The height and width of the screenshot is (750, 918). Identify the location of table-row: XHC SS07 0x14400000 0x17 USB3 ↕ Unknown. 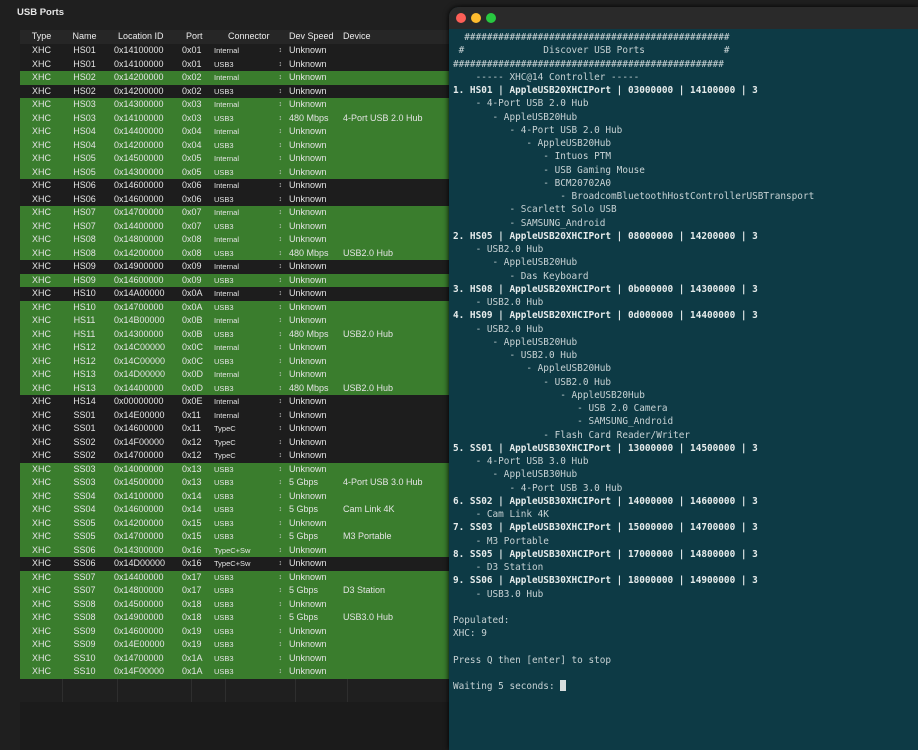
(235, 577).